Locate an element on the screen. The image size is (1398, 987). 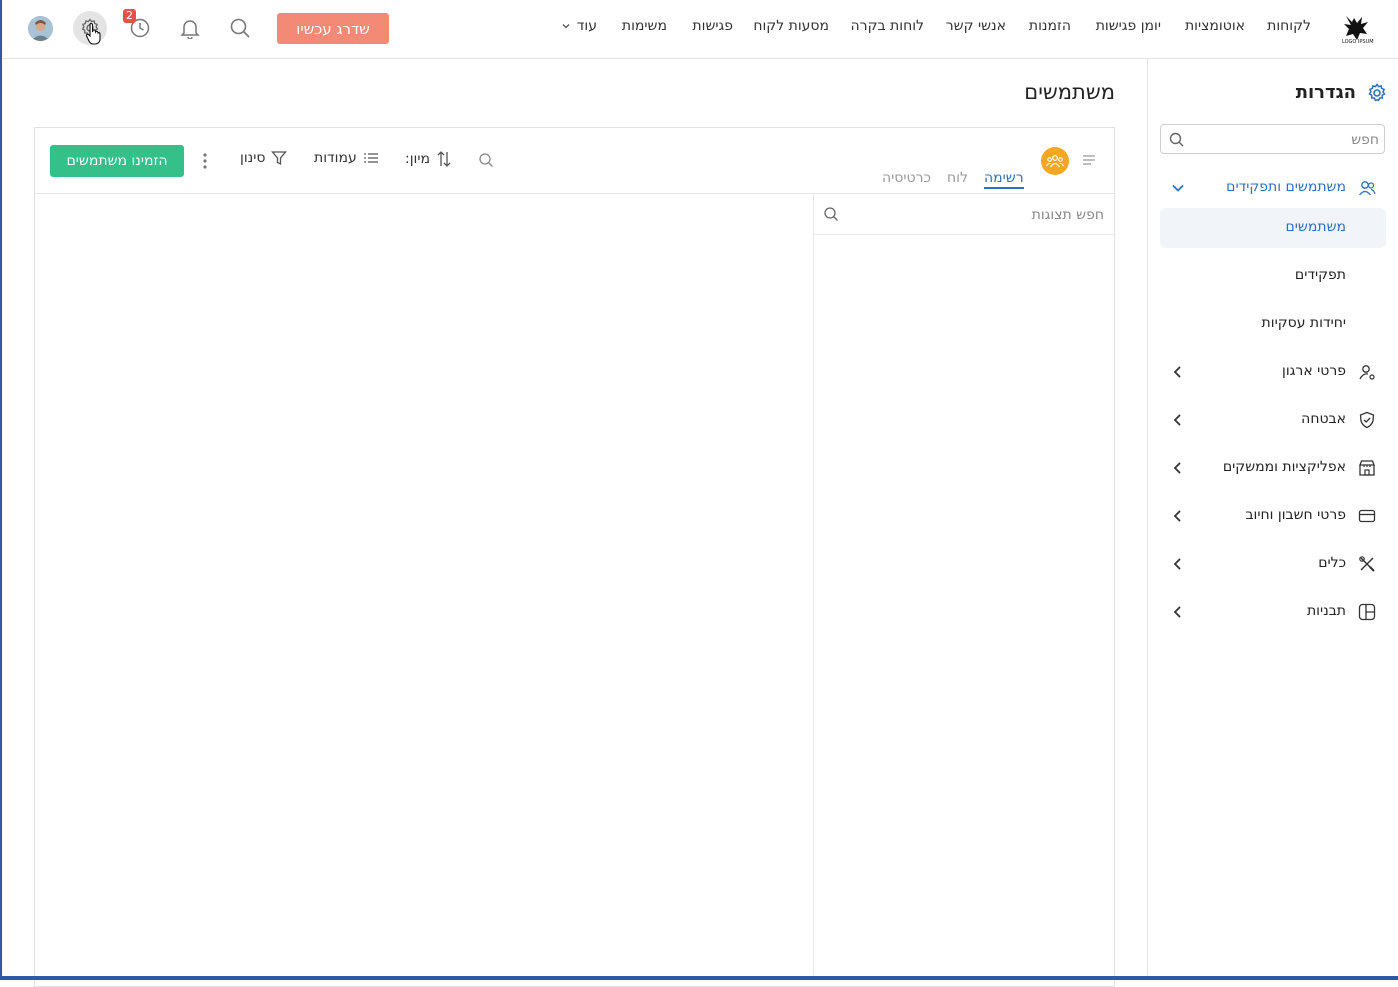
sort-button: מיון: is located at coordinates (428, 159).